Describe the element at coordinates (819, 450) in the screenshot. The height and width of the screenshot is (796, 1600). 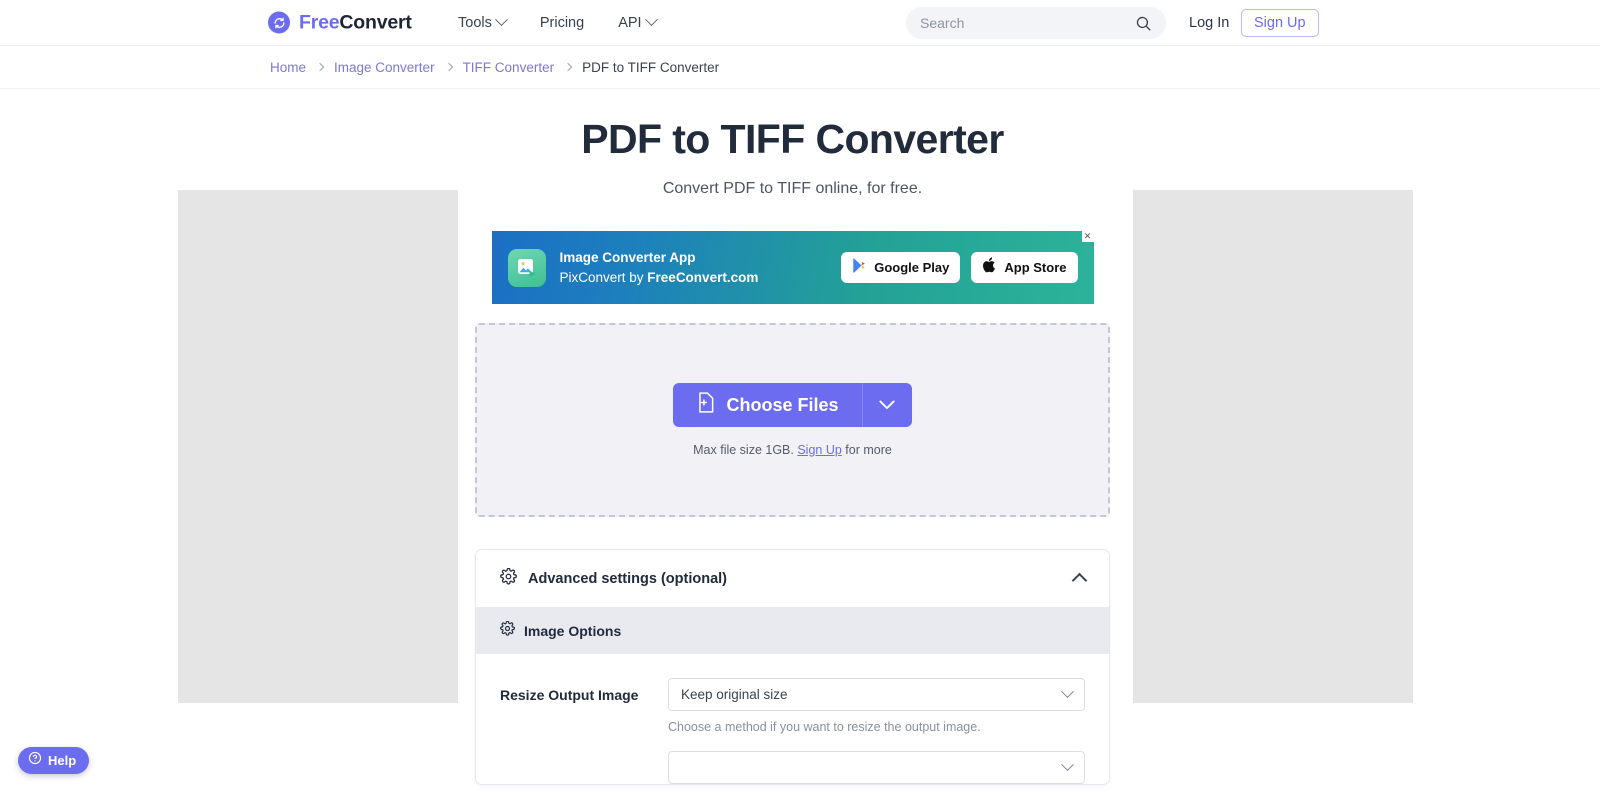
I see `signup-link: Sign Up` at that location.